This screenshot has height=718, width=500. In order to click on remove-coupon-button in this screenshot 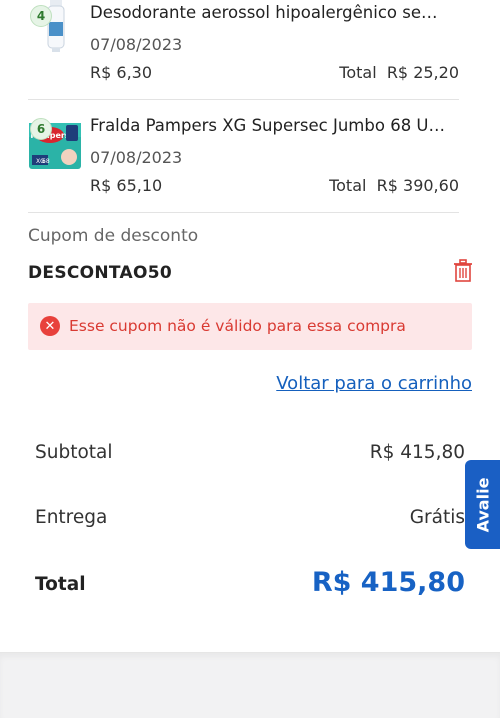, I will do `click(463, 271)`.